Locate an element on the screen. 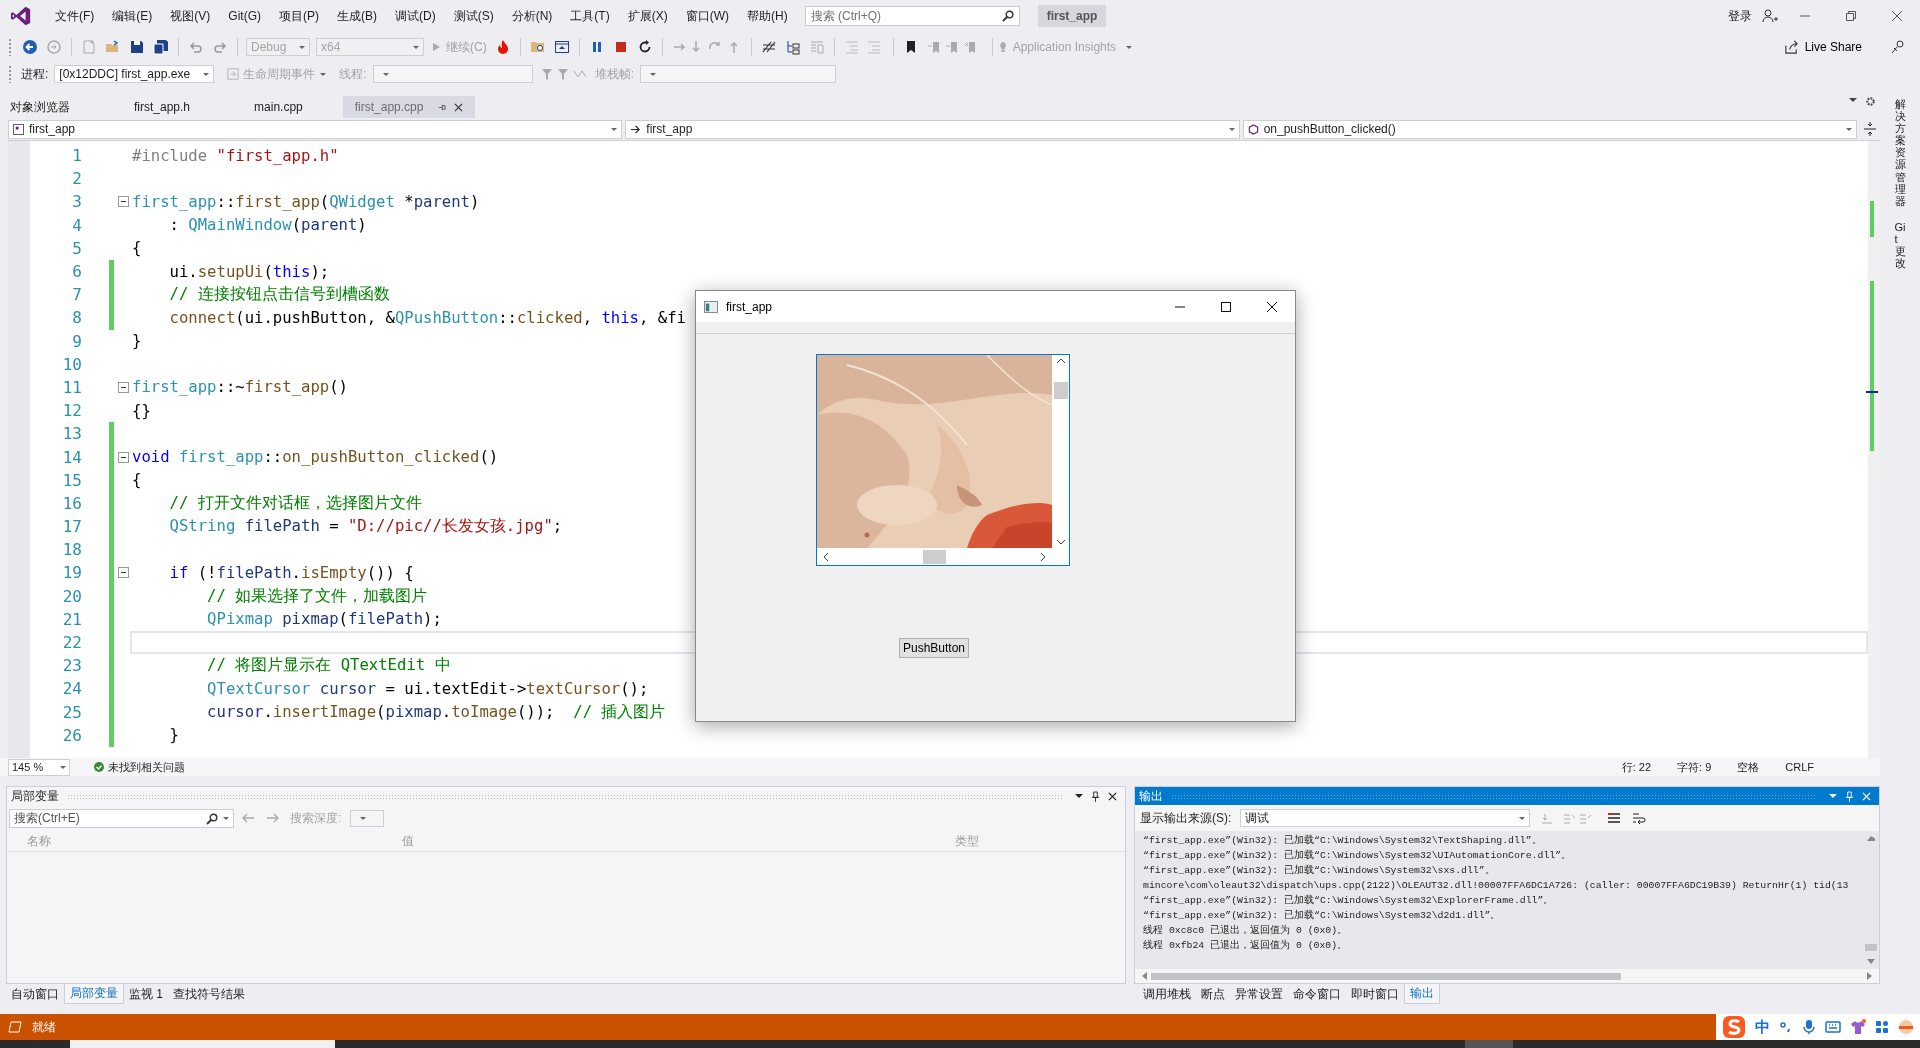  shirt-icon is located at coordinates (1858, 1027).